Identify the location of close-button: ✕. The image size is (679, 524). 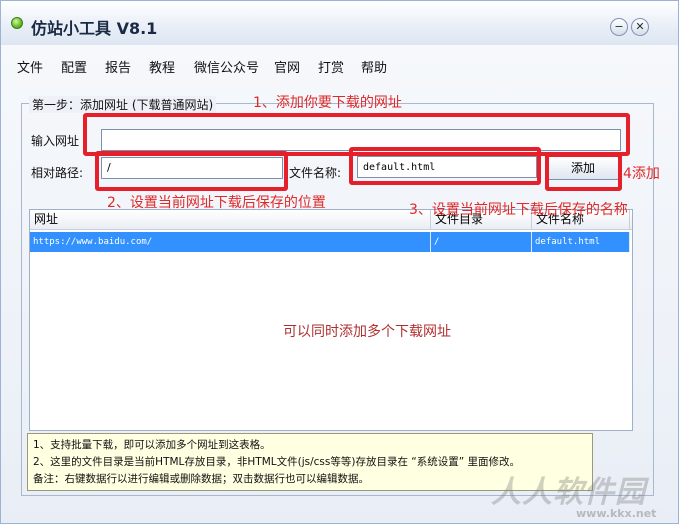
(640, 27).